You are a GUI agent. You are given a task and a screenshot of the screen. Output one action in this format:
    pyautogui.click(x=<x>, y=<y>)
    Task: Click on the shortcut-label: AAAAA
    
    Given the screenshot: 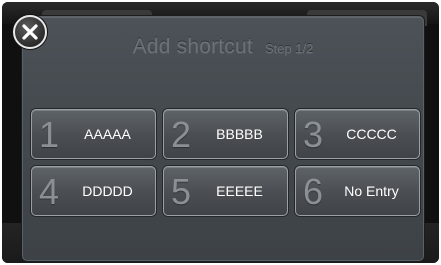 What is the action you would take?
    pyautogui.click(x=107, y=134)
    